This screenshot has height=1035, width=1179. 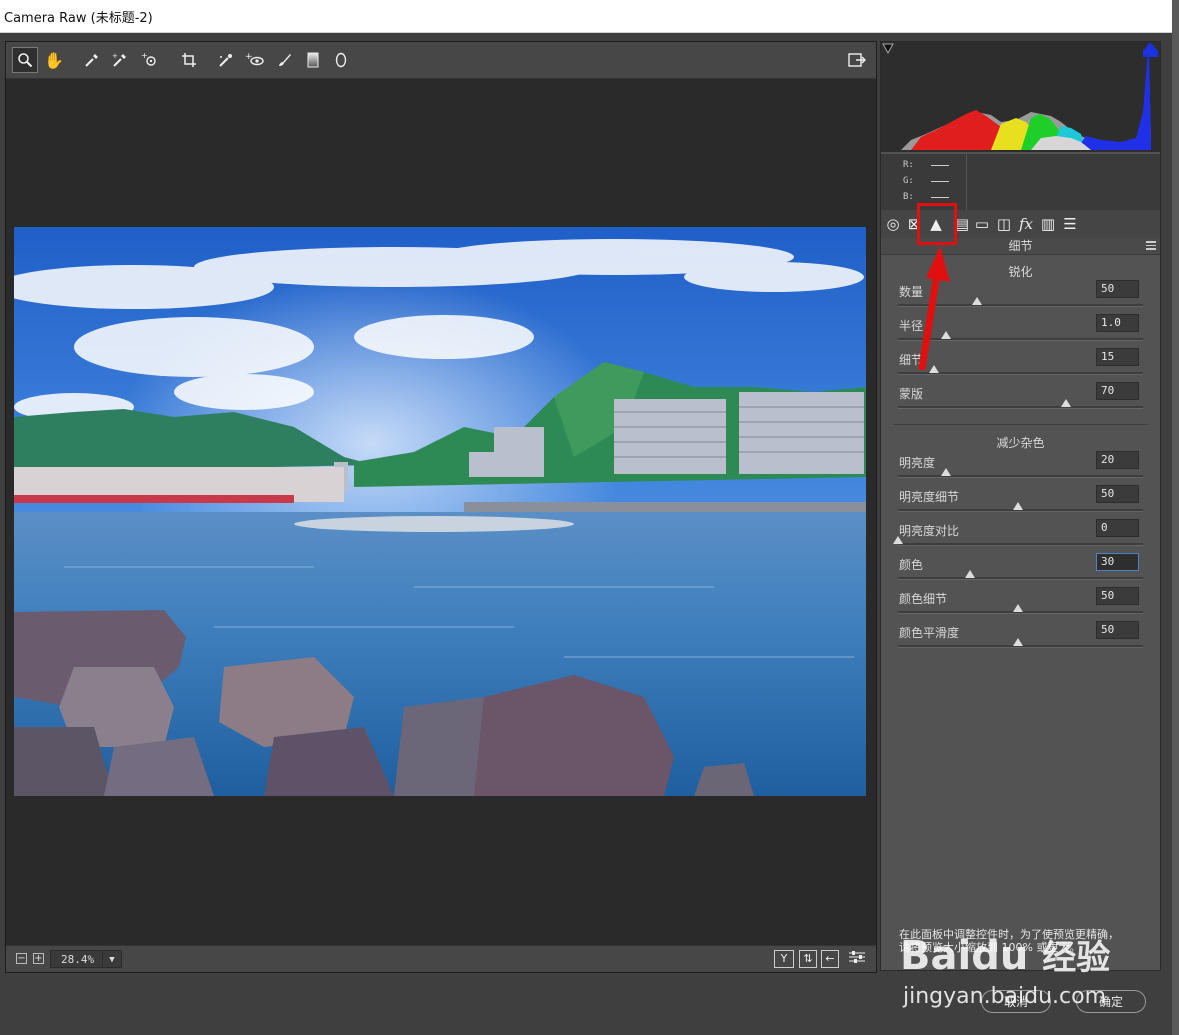 What do you see at coordinates (1020, 443) in the screenshot?
I see `noise-reduction-title: 减少杂色` at bounding box center [1020, 443].